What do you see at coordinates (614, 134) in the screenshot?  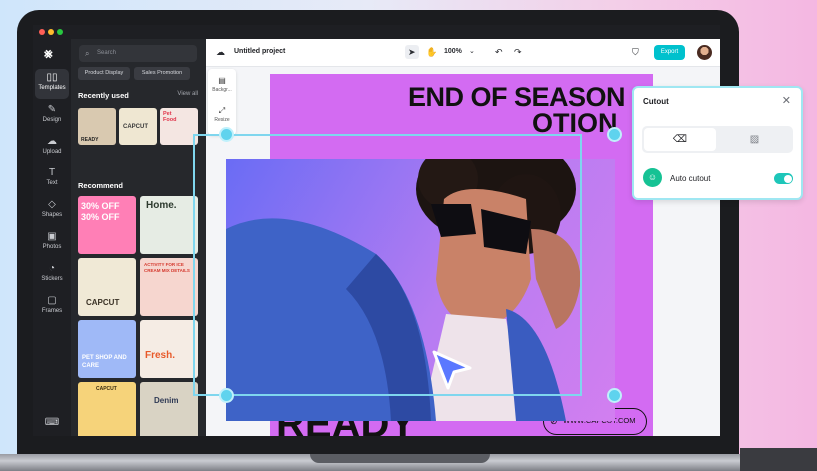 I see `resize-handle-top-right` at bounding box center [614, 134].